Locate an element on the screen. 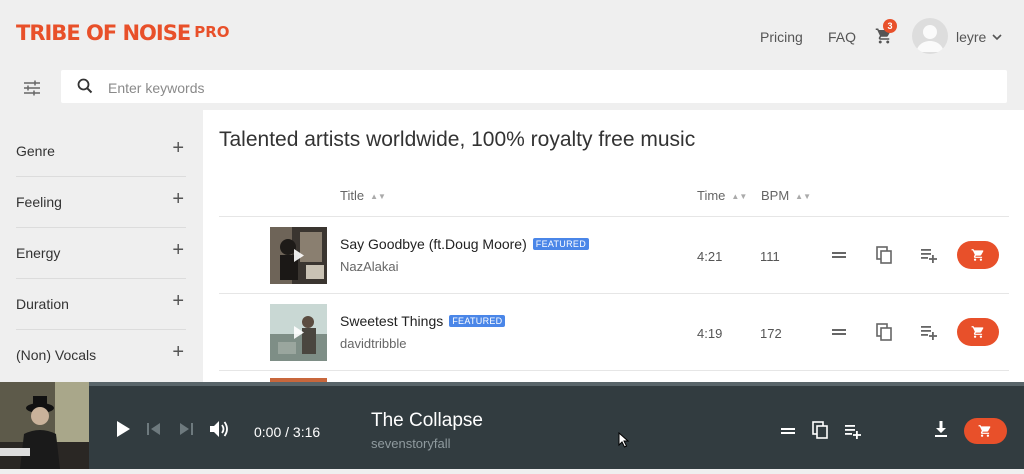 The image size is (1024, 474). track-artist: davidtribble is located at coordinates (373, 343).